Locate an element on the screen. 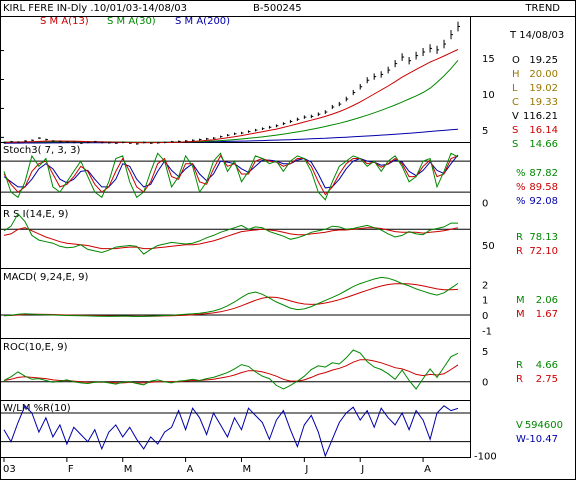  macd-panel-label: MACD( 9,24,E, 9) is located at coordinates (46, 277).